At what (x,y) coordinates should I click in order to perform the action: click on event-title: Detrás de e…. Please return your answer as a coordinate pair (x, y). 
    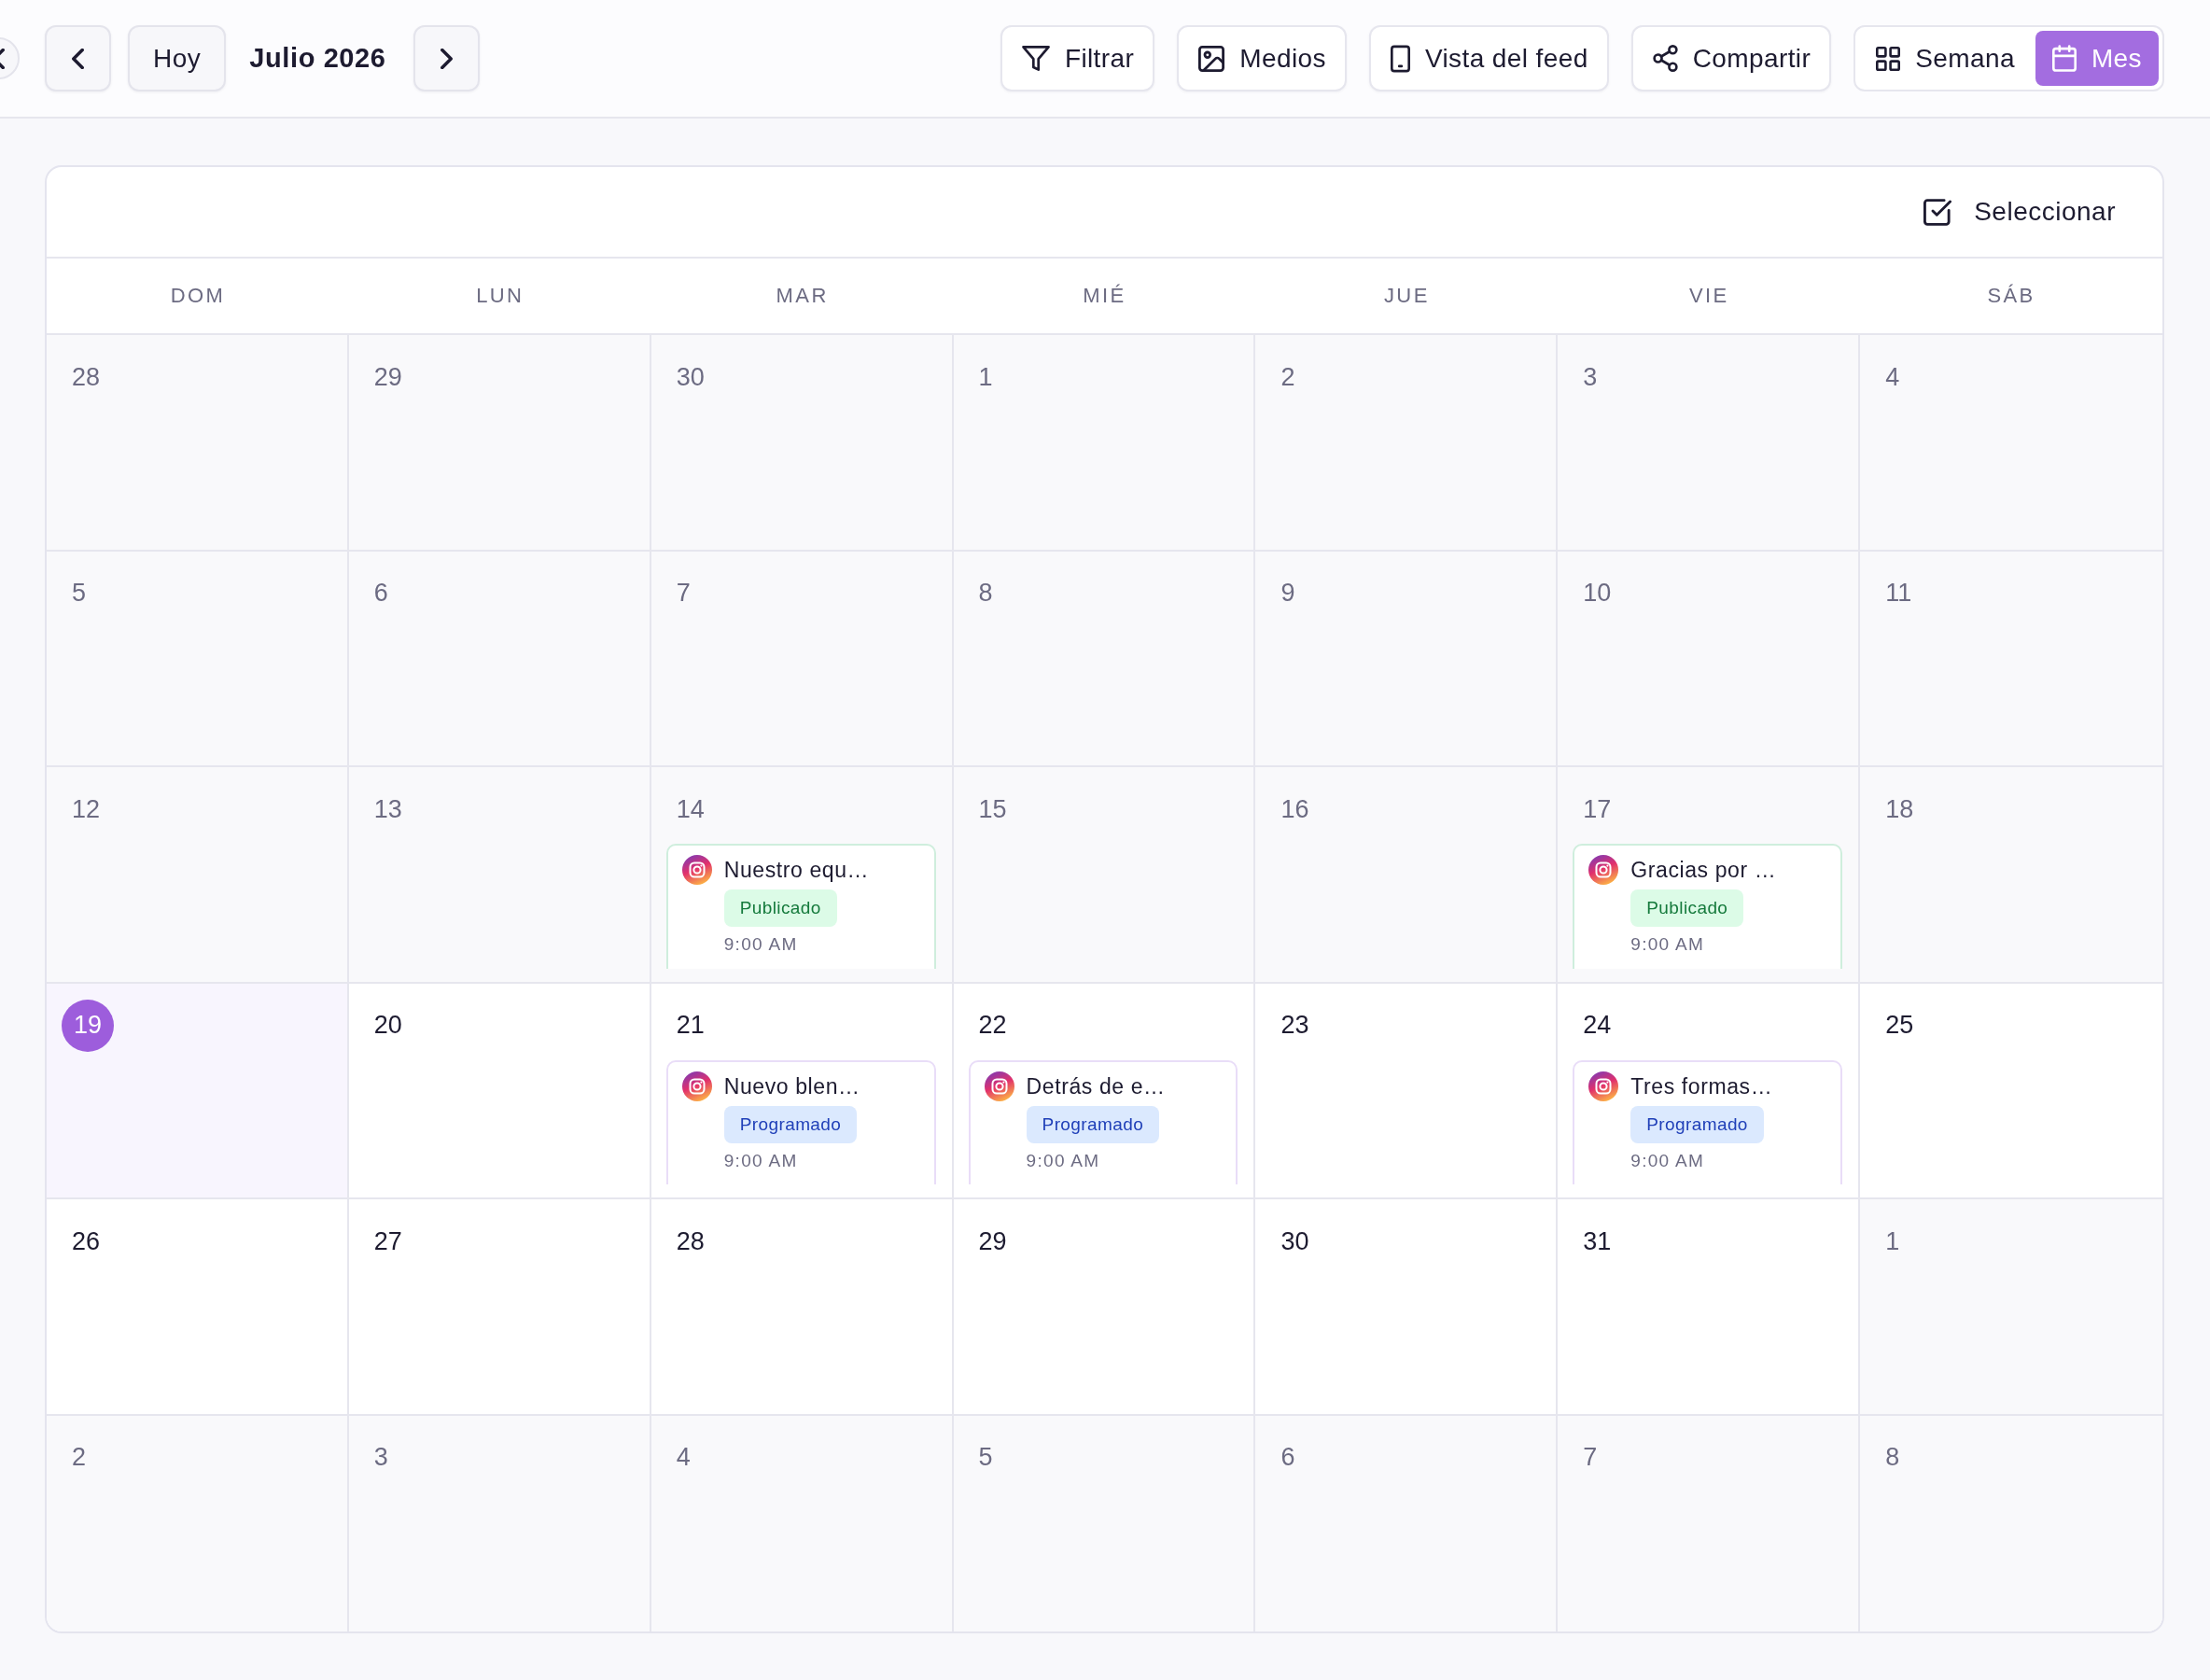
    Looking at the image, I should click on (1096, 1086).